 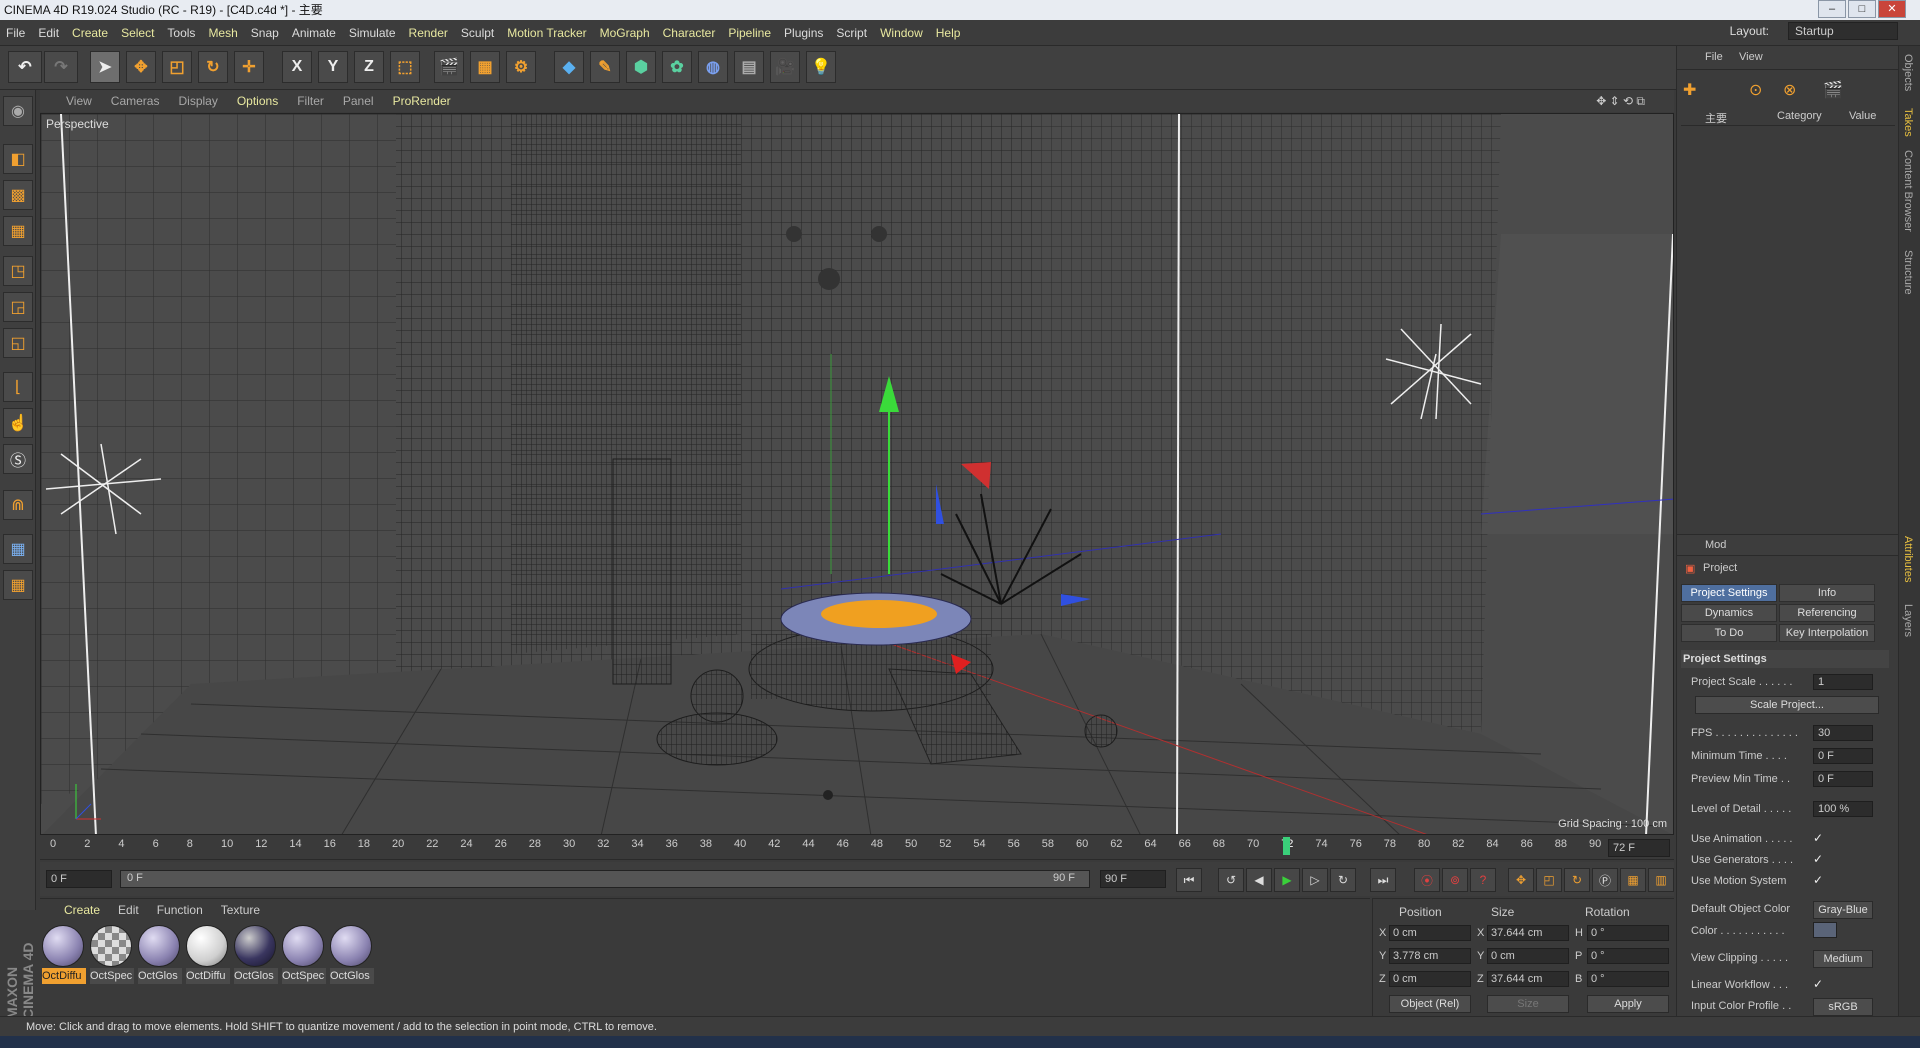 What do you see at coordinates (1455, 880) in the screenshot?
I see `autokey-icon: ⊚` at bounding box center [1455, 880].